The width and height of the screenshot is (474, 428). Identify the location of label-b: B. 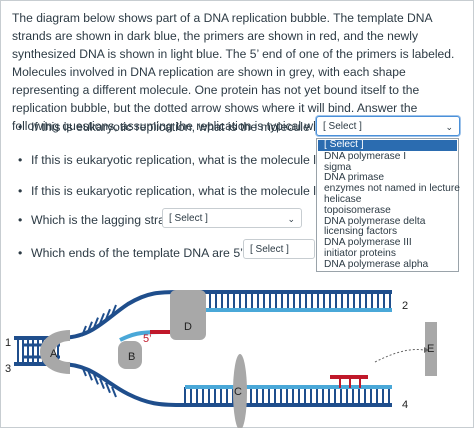
(131, 357).